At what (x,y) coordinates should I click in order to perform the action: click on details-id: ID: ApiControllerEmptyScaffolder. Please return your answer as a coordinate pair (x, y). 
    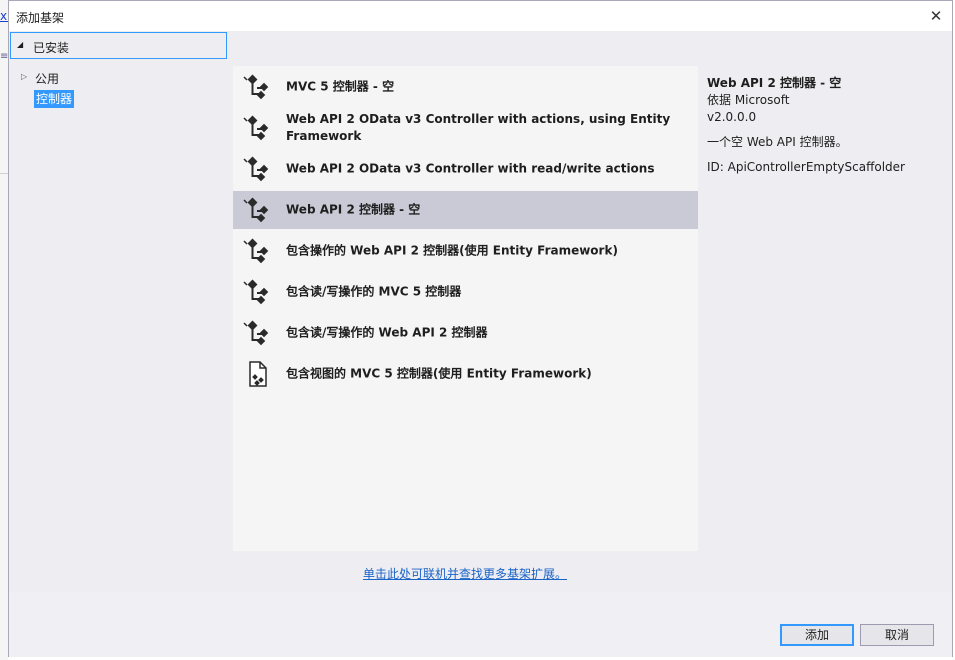
    Looking at the image, I should click on (806, 167).